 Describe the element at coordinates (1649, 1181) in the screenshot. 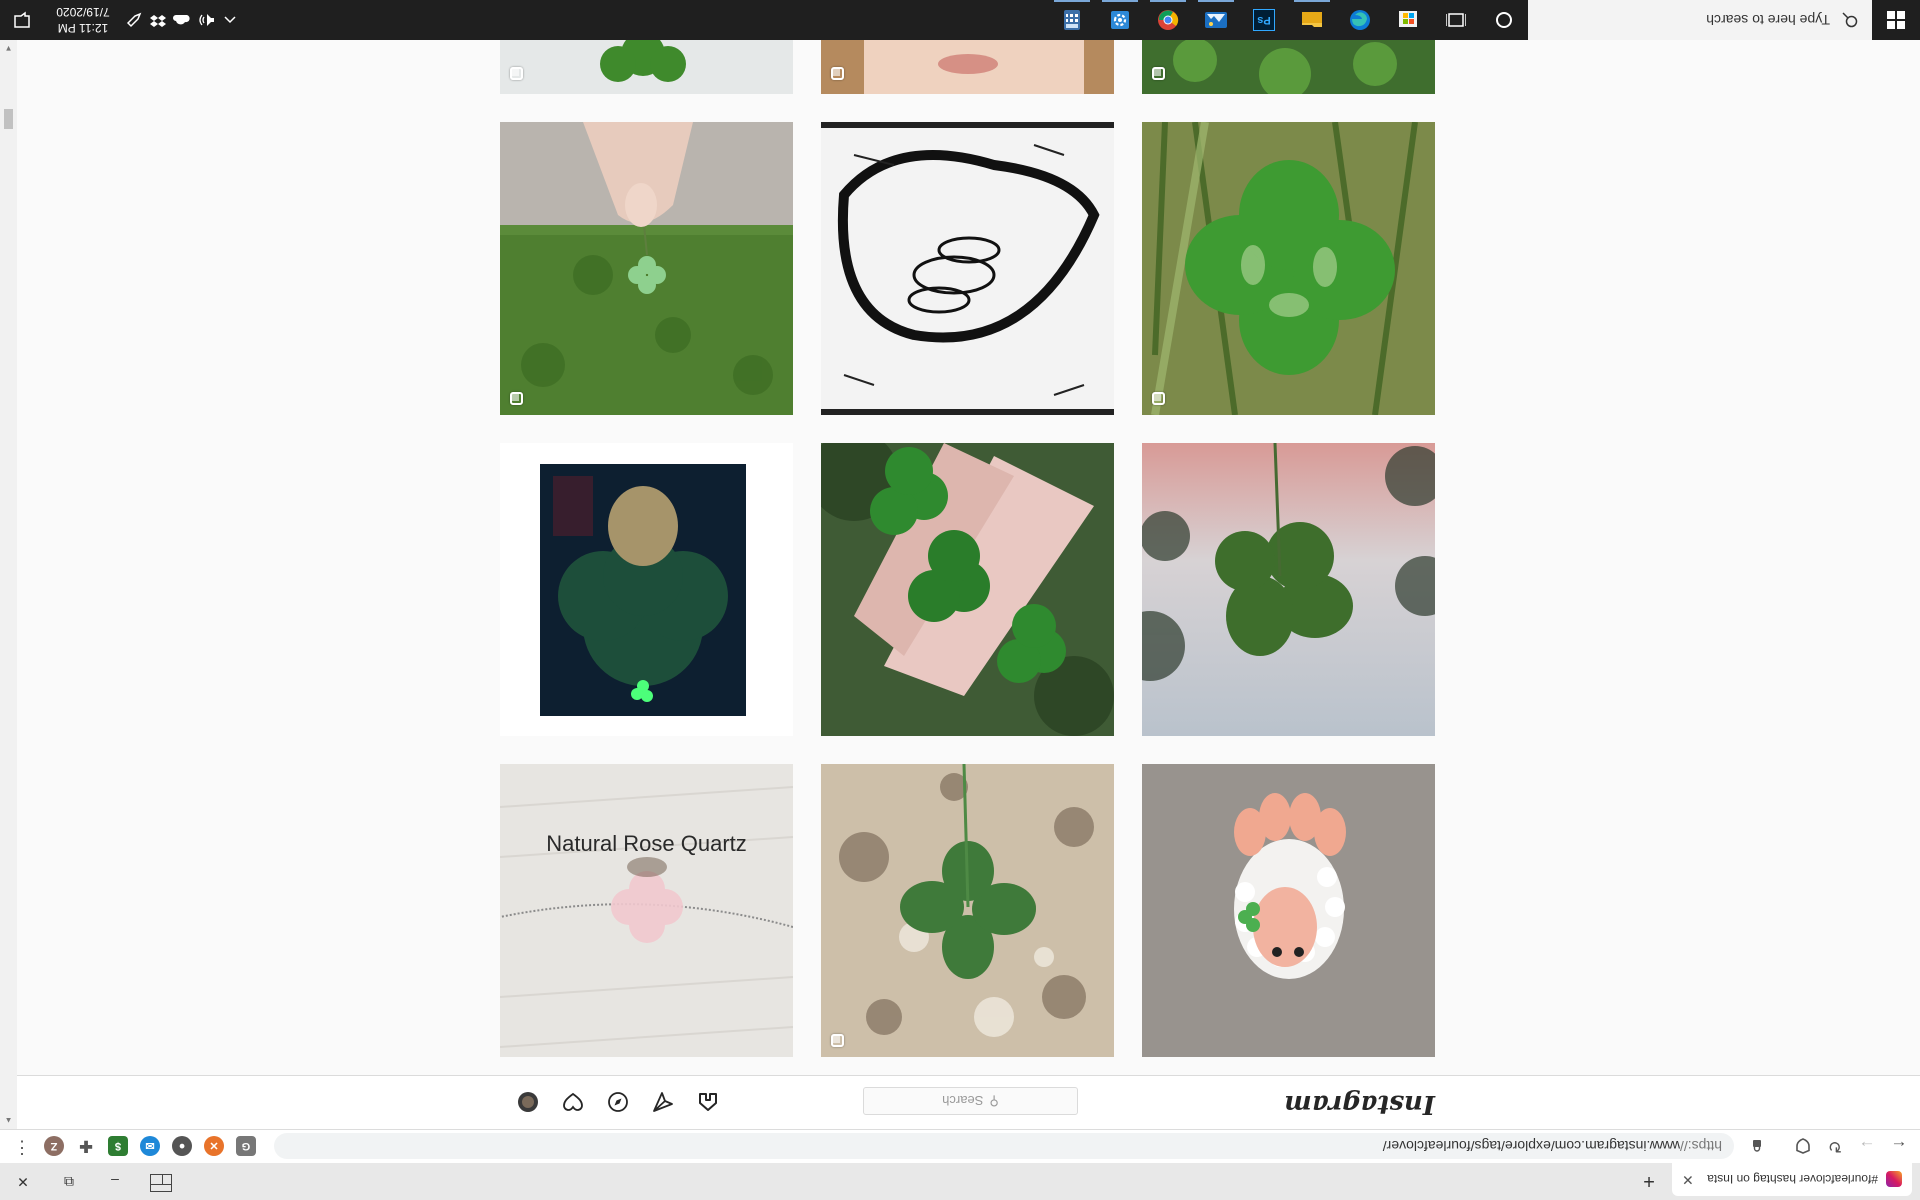

I see `new-tab-button: +` at that location.